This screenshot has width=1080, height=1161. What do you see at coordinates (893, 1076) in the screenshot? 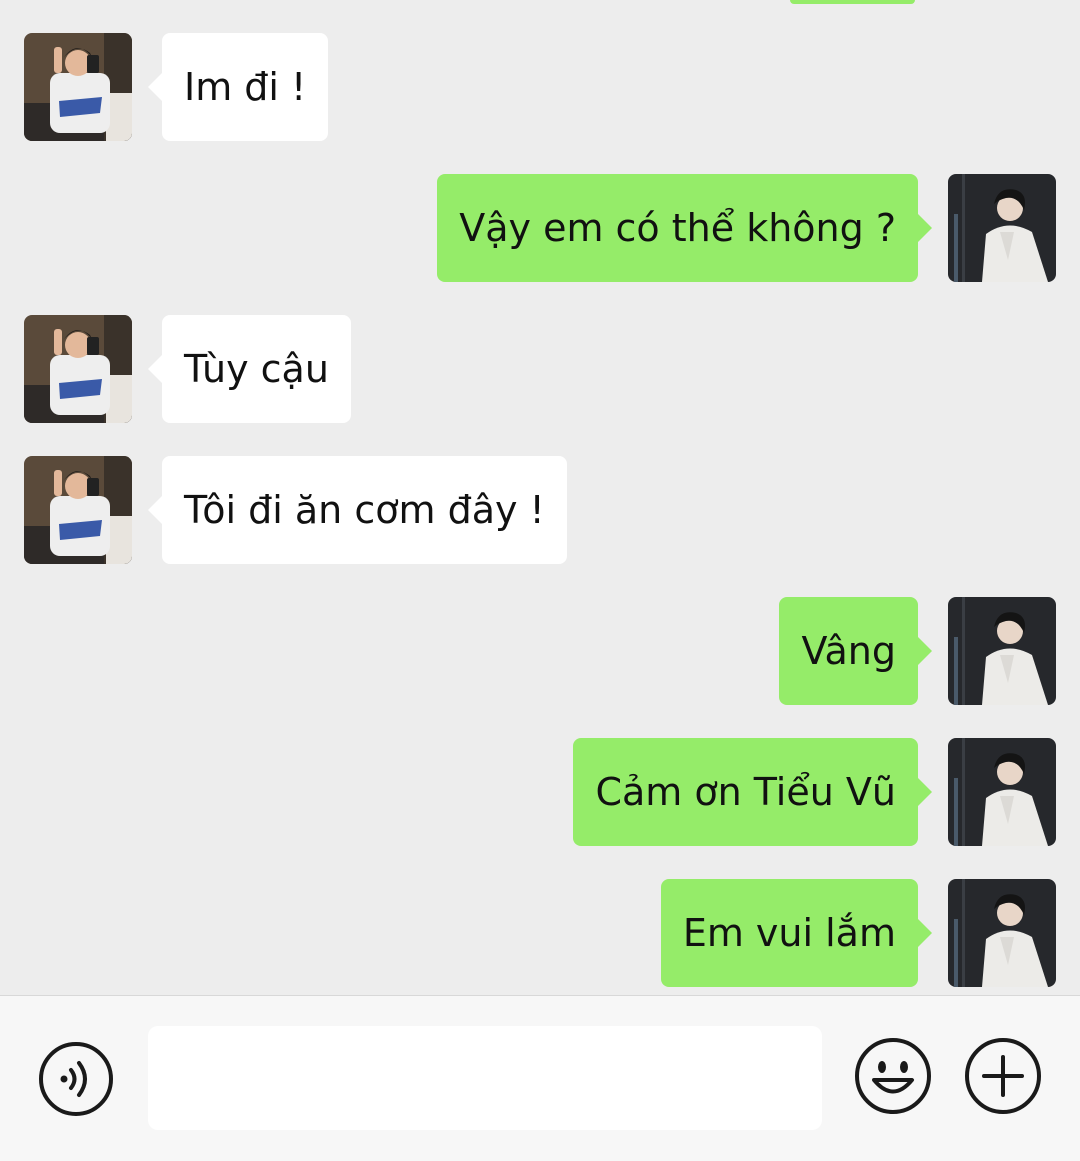
I see `emoji-icon` at bounding box center [893, 1076].